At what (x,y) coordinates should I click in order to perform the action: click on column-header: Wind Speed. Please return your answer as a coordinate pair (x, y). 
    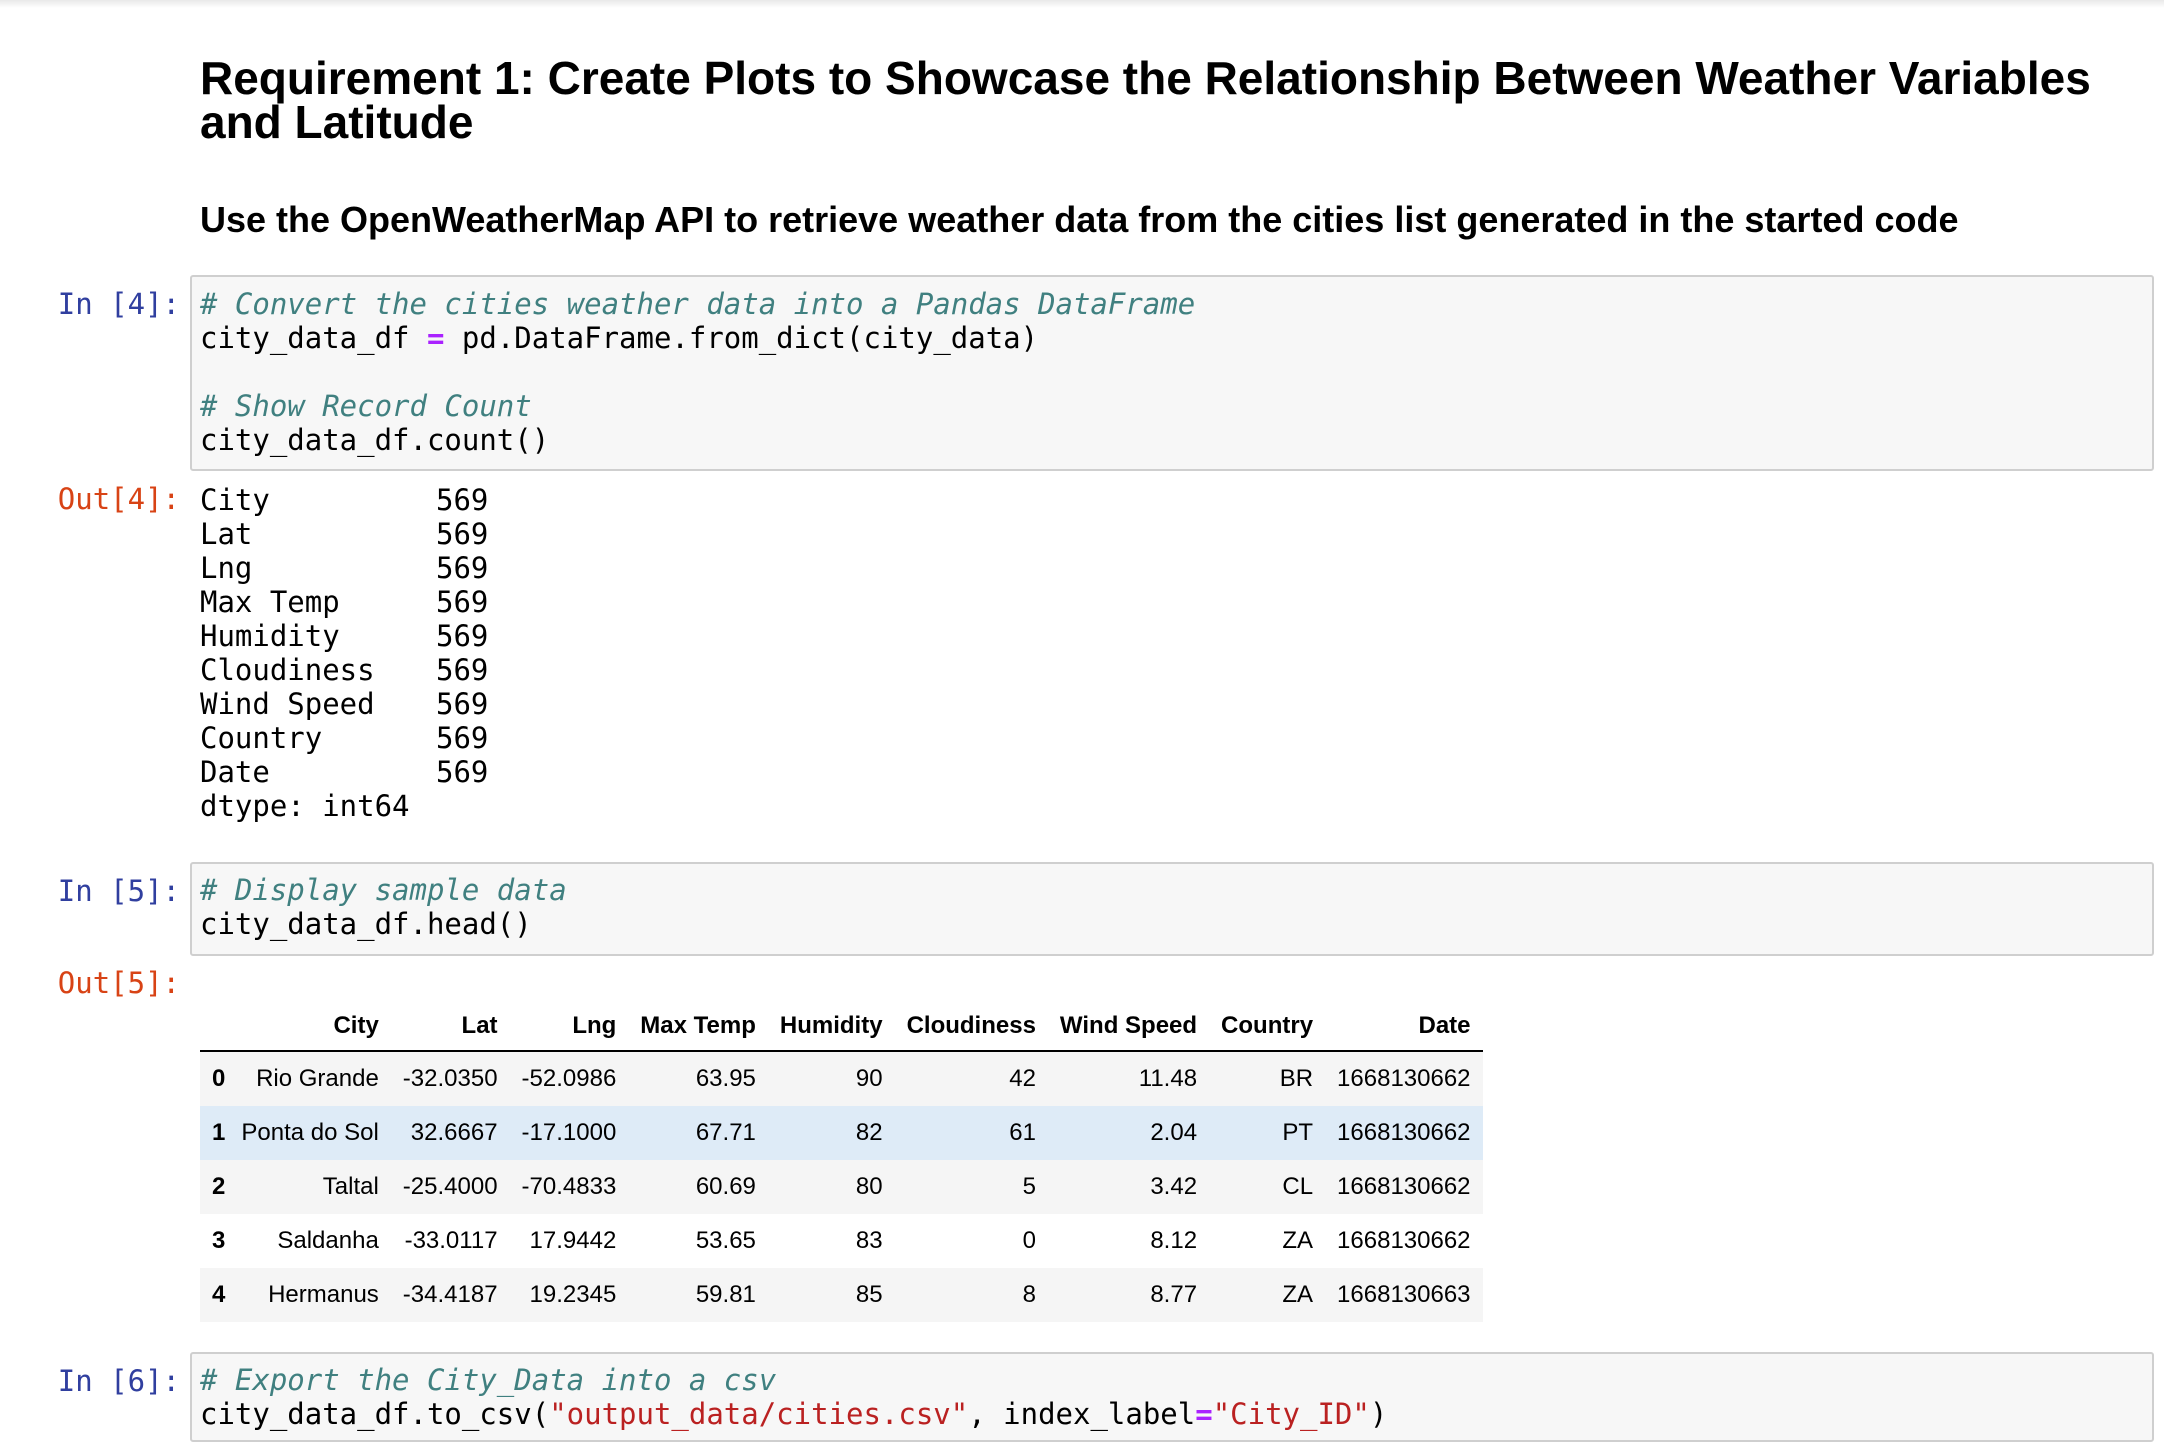
    Looking at the image, I should click on (1128, 1023).